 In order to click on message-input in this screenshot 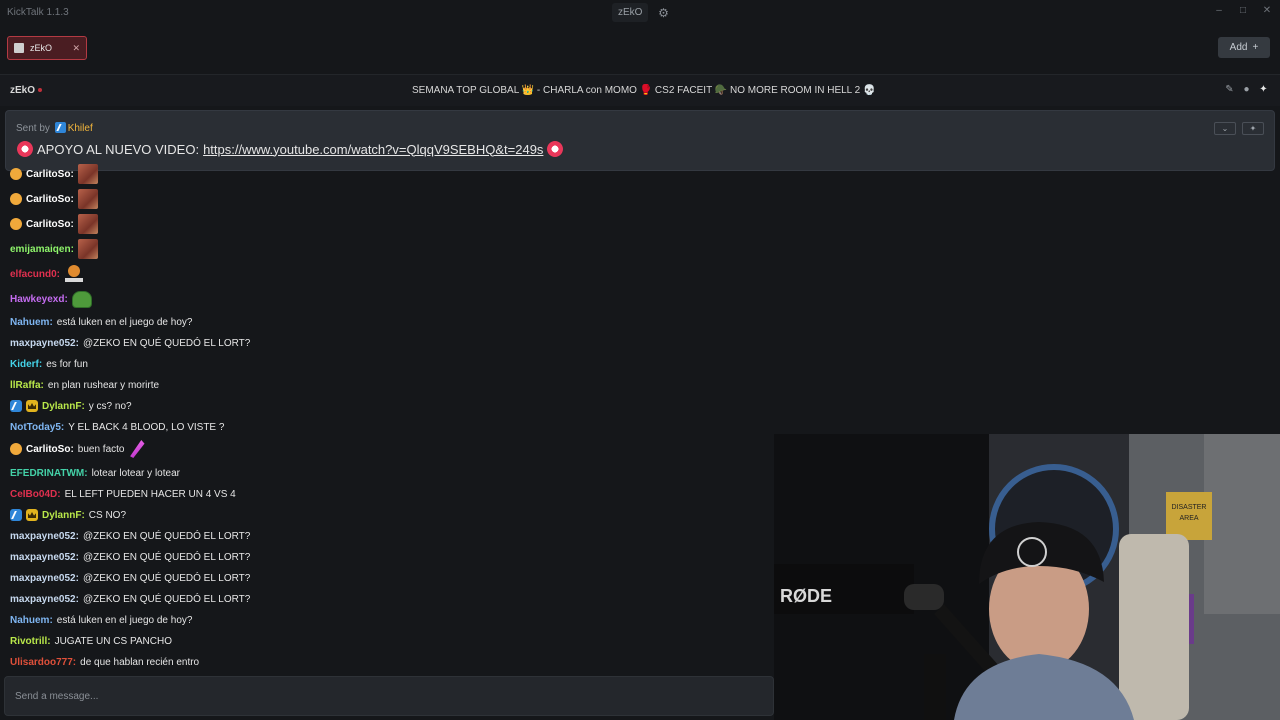, I will do `click(389, 696)`.